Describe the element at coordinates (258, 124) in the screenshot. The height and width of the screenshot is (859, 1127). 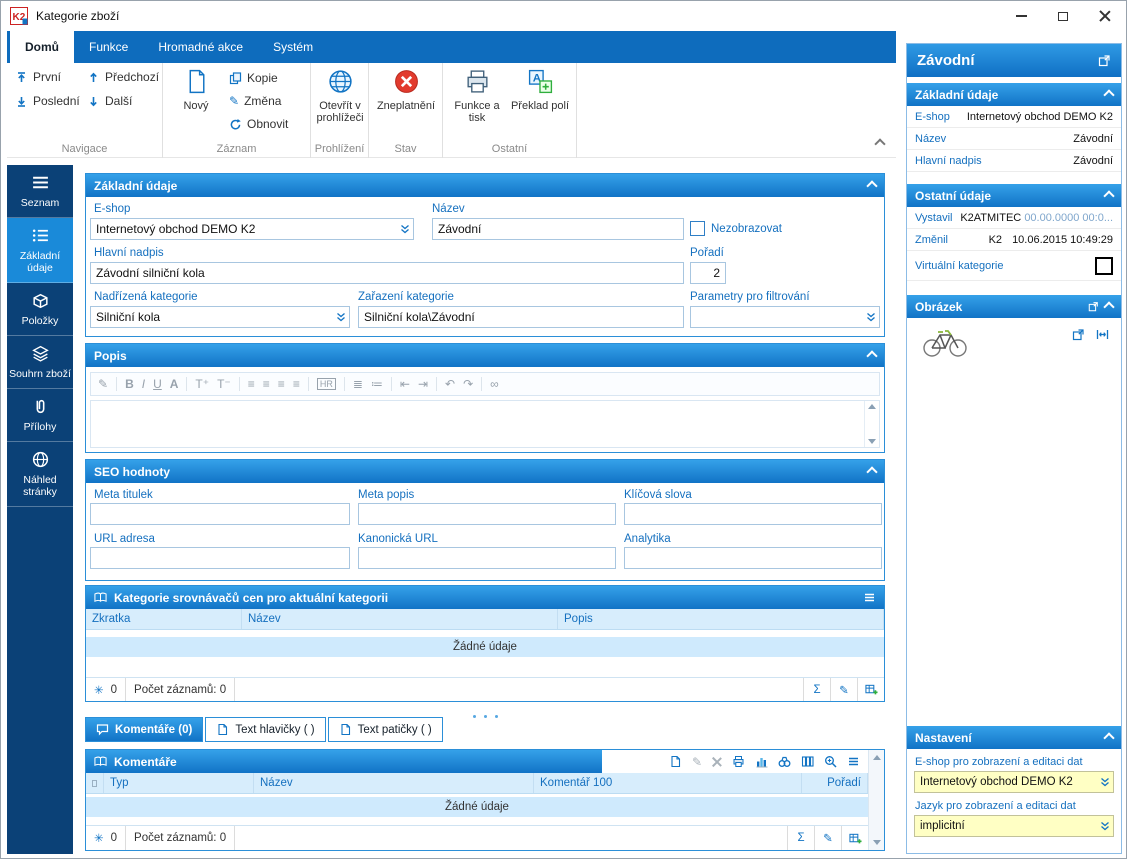
I see `refresh-button: Obnovit` at that location.